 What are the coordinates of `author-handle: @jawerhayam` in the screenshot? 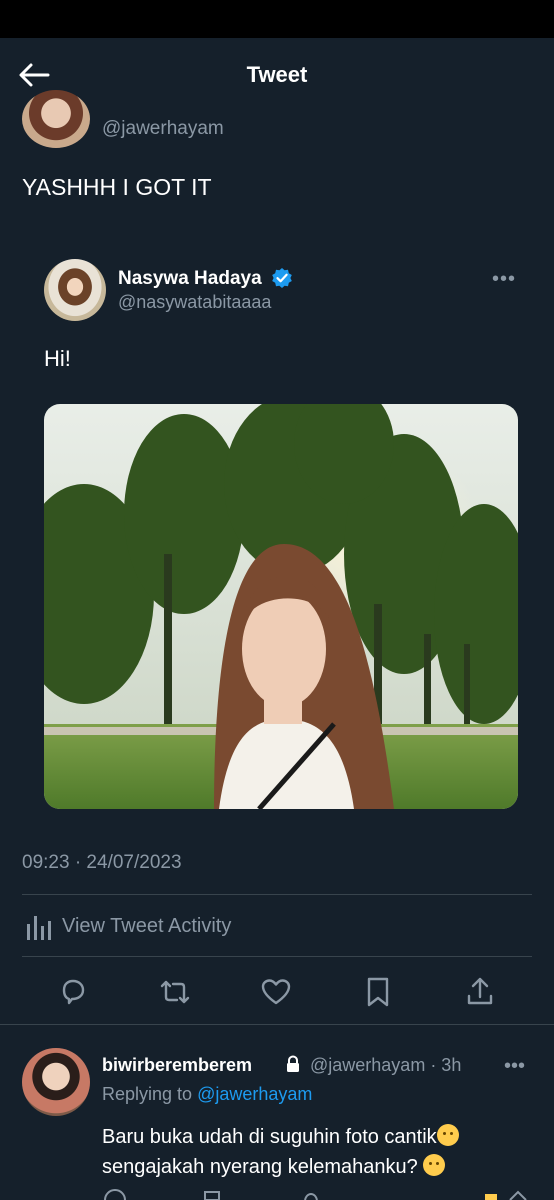 It's located at (163, 129).